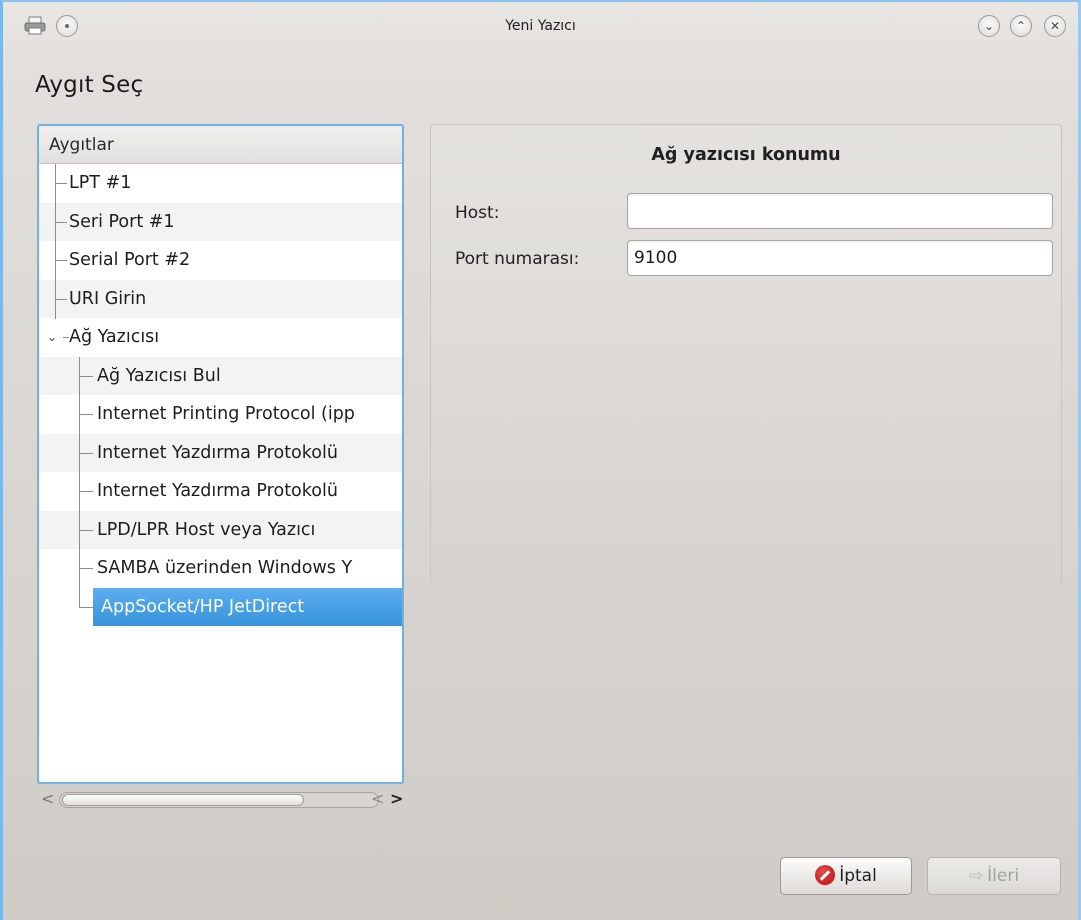 This screenshot has width=1081, height=920. I want to click on tree-item-internet-printing-1: Internet Yazdırma Protokolü, so click(220, 453).